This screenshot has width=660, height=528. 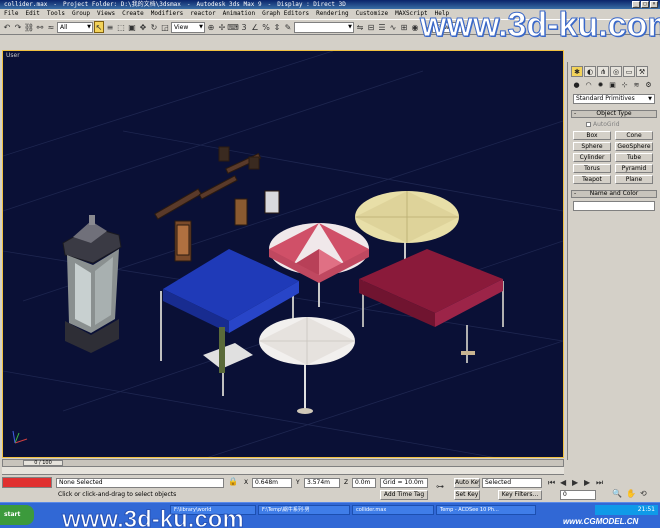 What do you see at coordinates (188, 27) in the screenshot?
I see `reference-coord-dropdown: View ▼` at bounding box center [188, 27].